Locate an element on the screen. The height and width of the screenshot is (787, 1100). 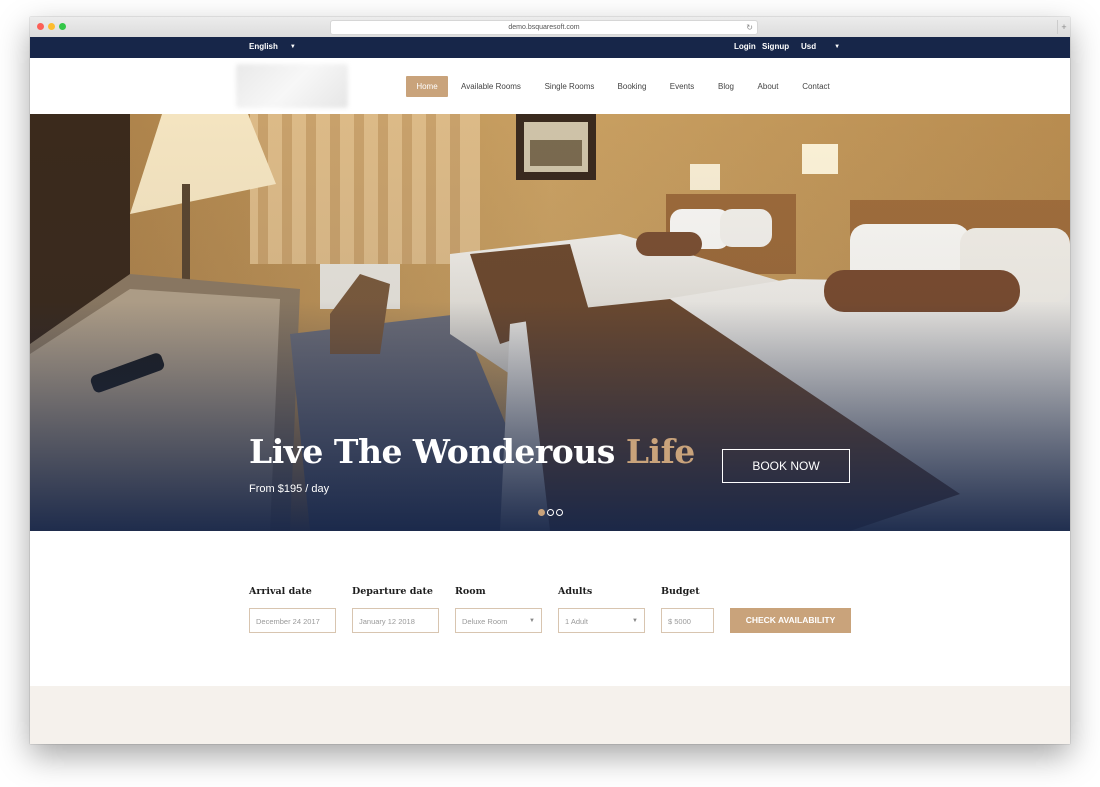
language-label: English is located at coordinates (263, 46).